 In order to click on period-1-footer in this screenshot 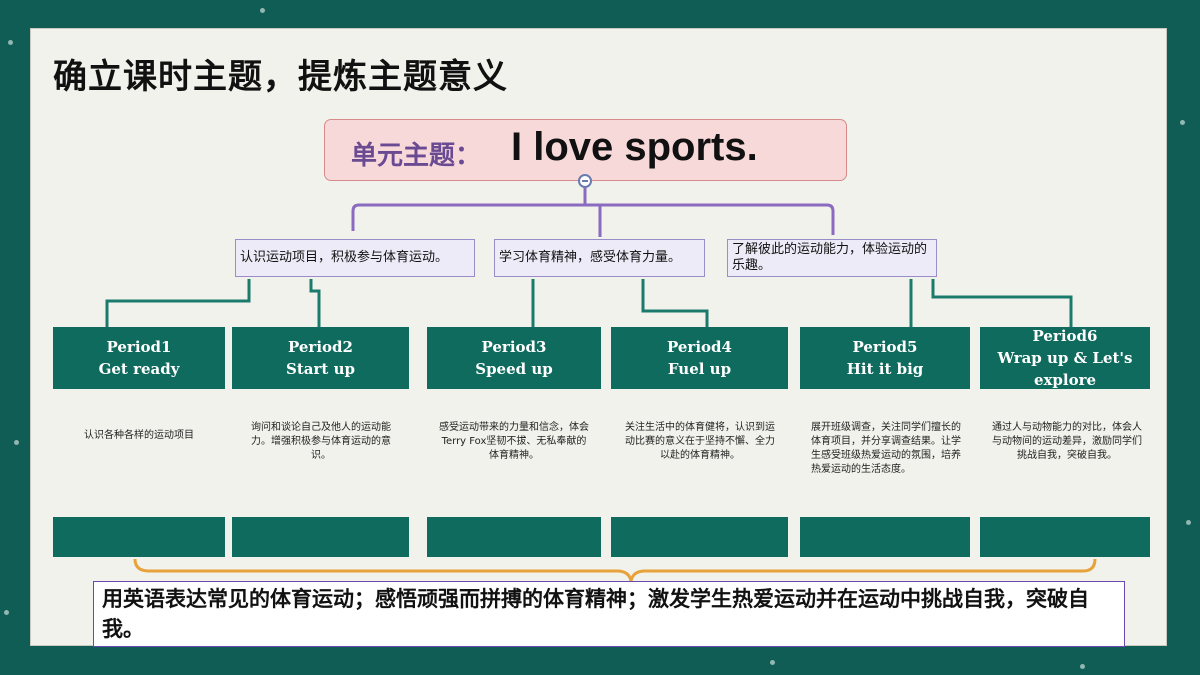, I will do `click(139, 537)`.